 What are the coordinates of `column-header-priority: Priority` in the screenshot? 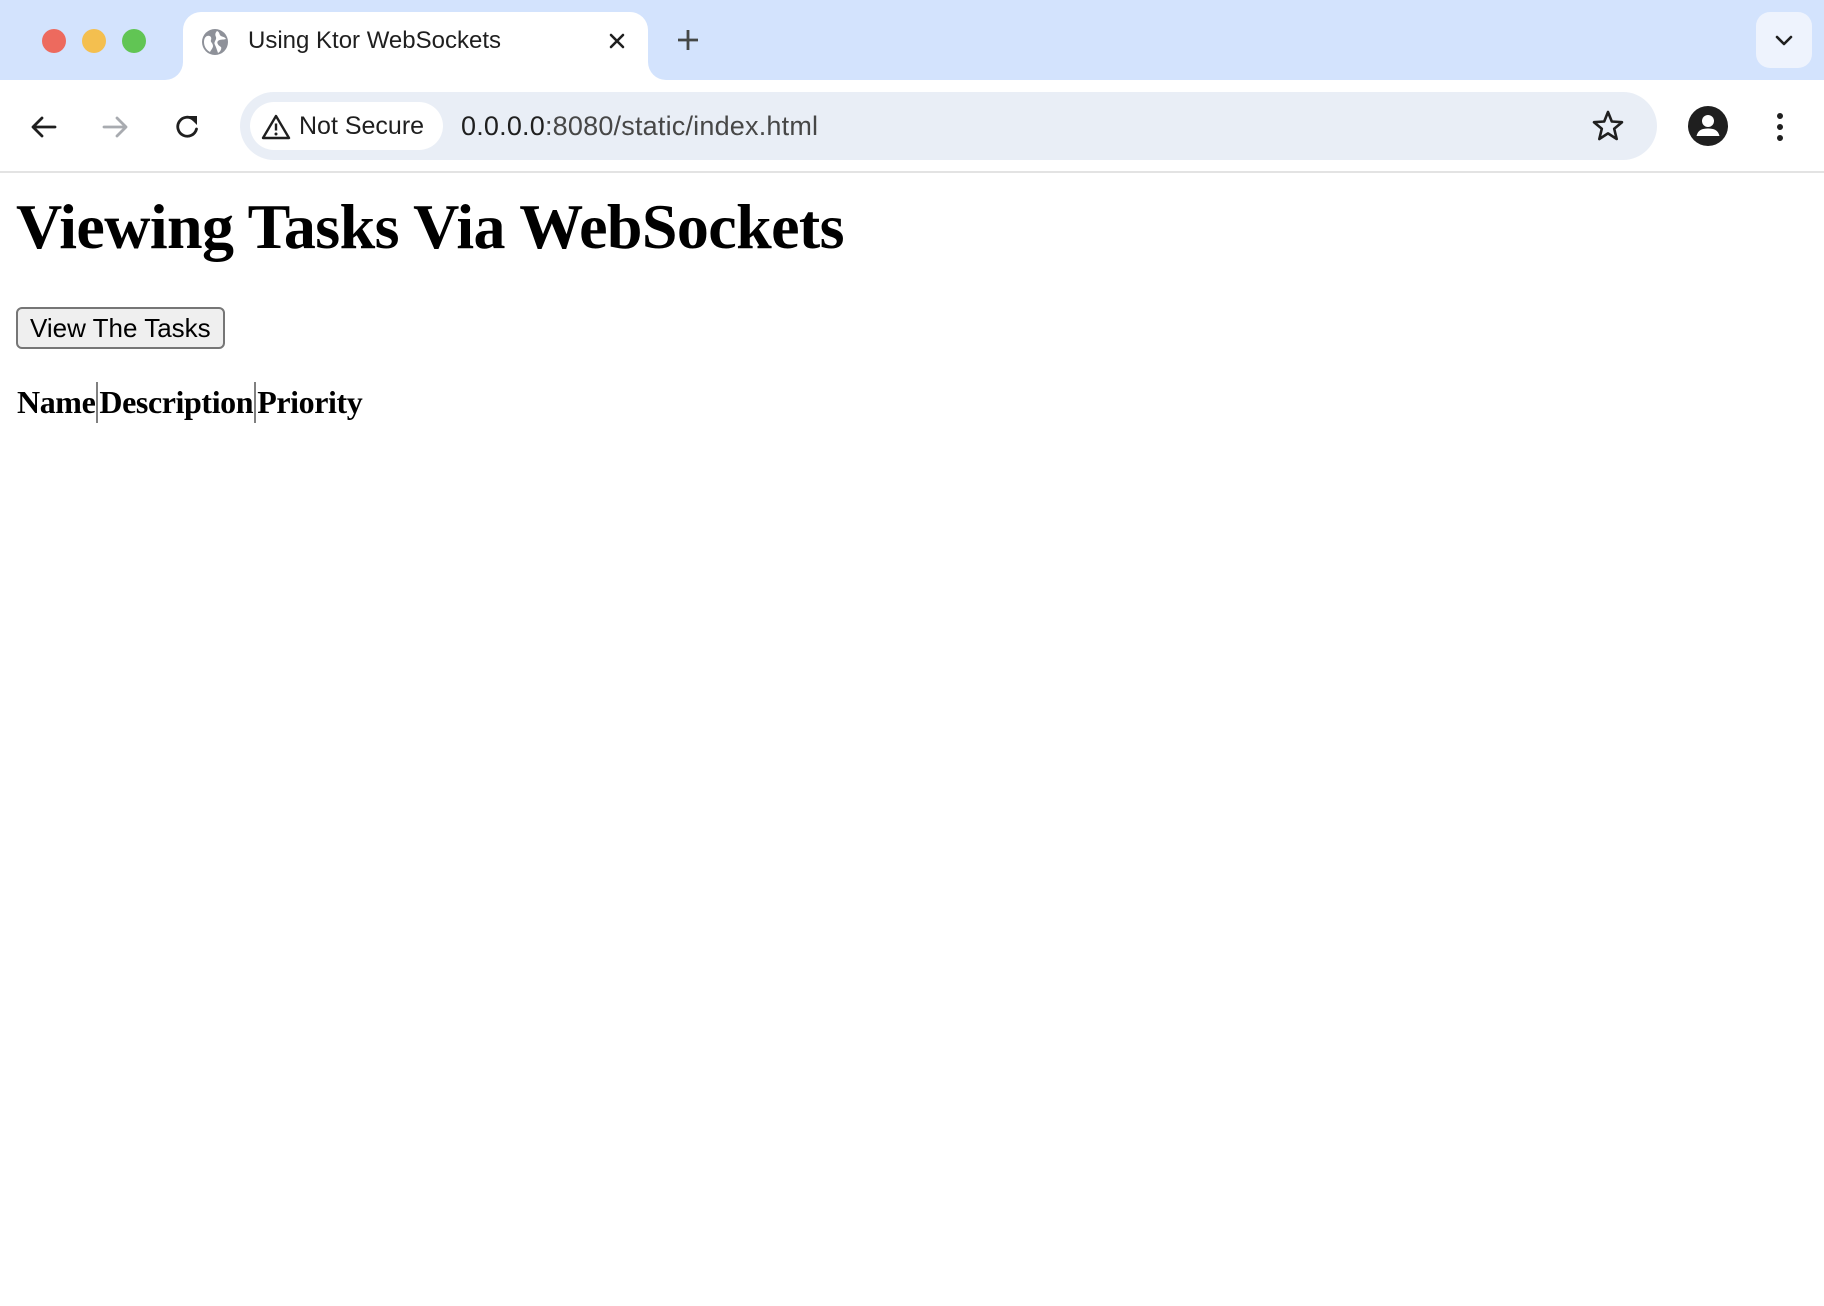 It's located at (308, 402).